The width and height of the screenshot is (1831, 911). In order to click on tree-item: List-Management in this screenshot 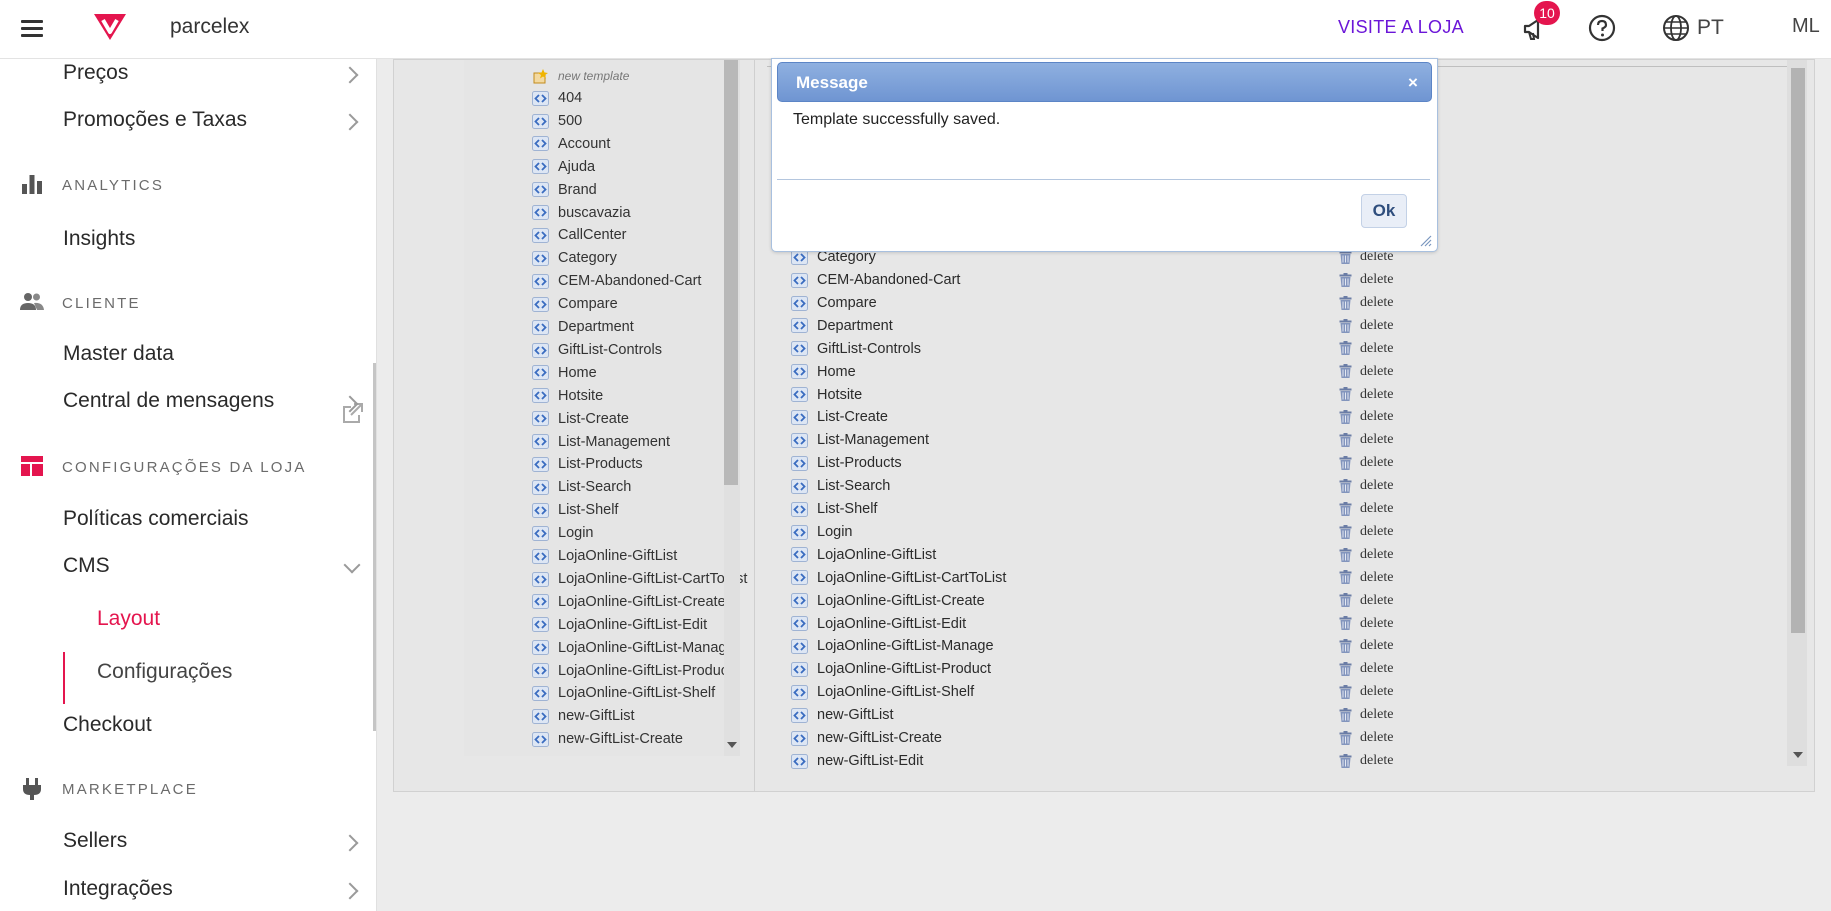, I will do `click(601, 444)`.